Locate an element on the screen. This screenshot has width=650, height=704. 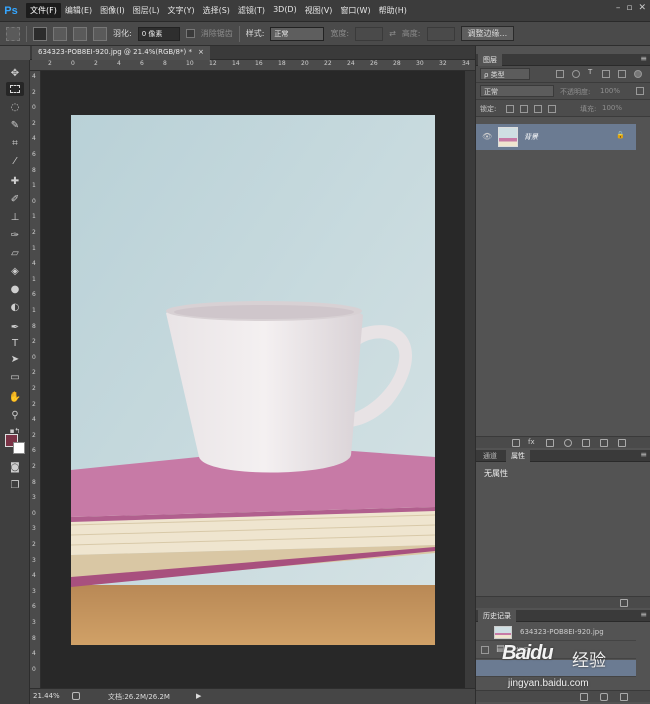
ruler-tick-label: 1 is located at coordinates (34, 186).